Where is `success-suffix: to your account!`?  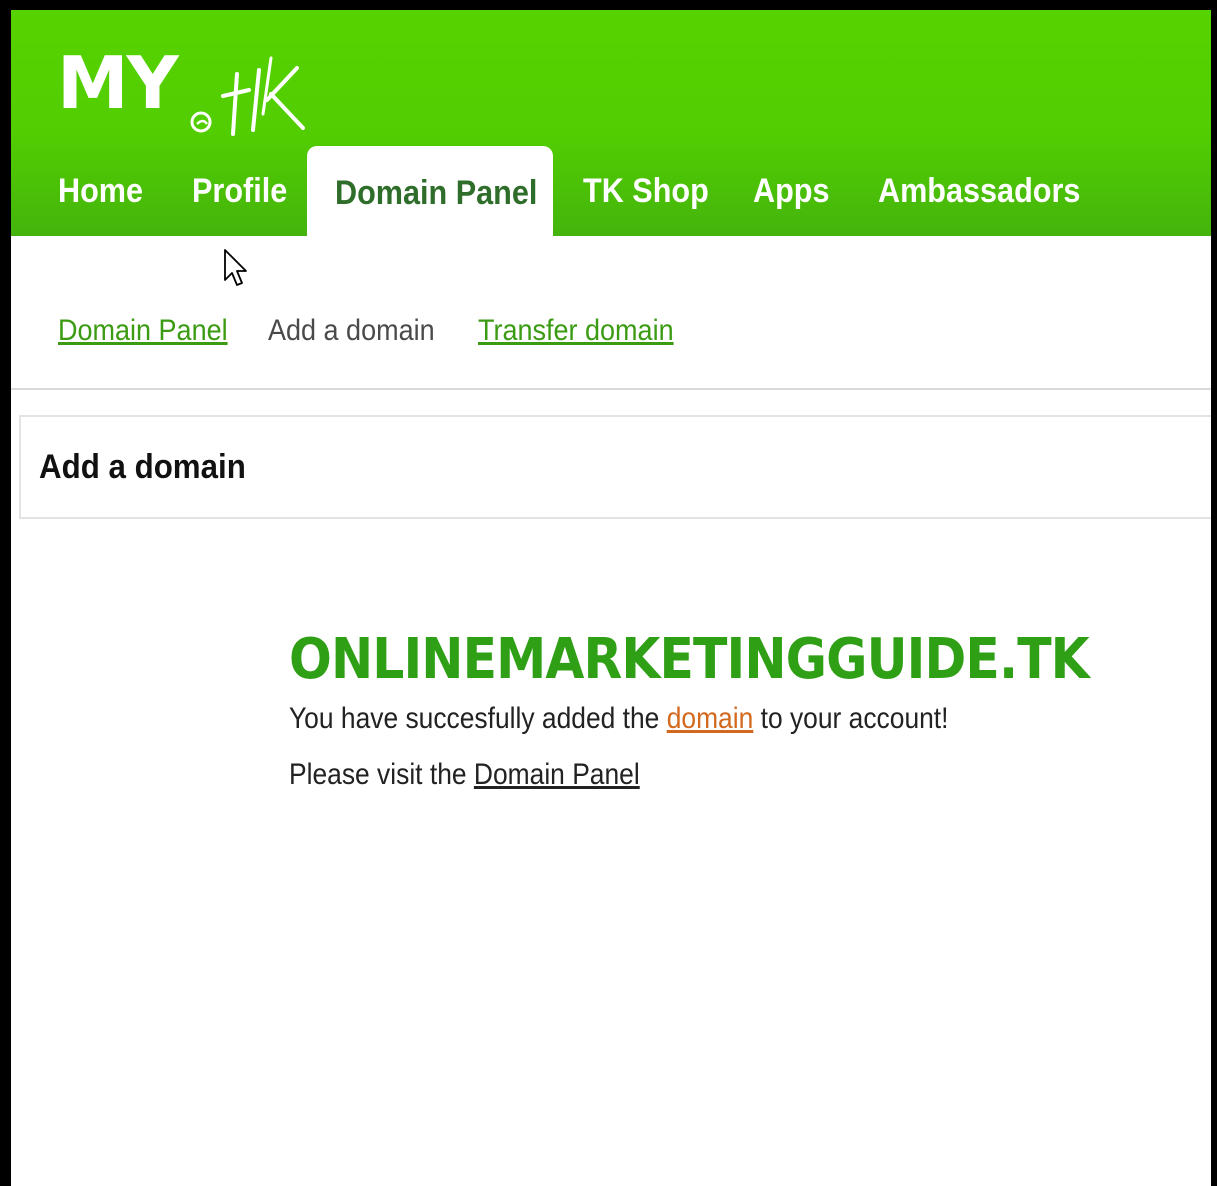
success-suffix: to your account! is located at coordinates (851, 718).